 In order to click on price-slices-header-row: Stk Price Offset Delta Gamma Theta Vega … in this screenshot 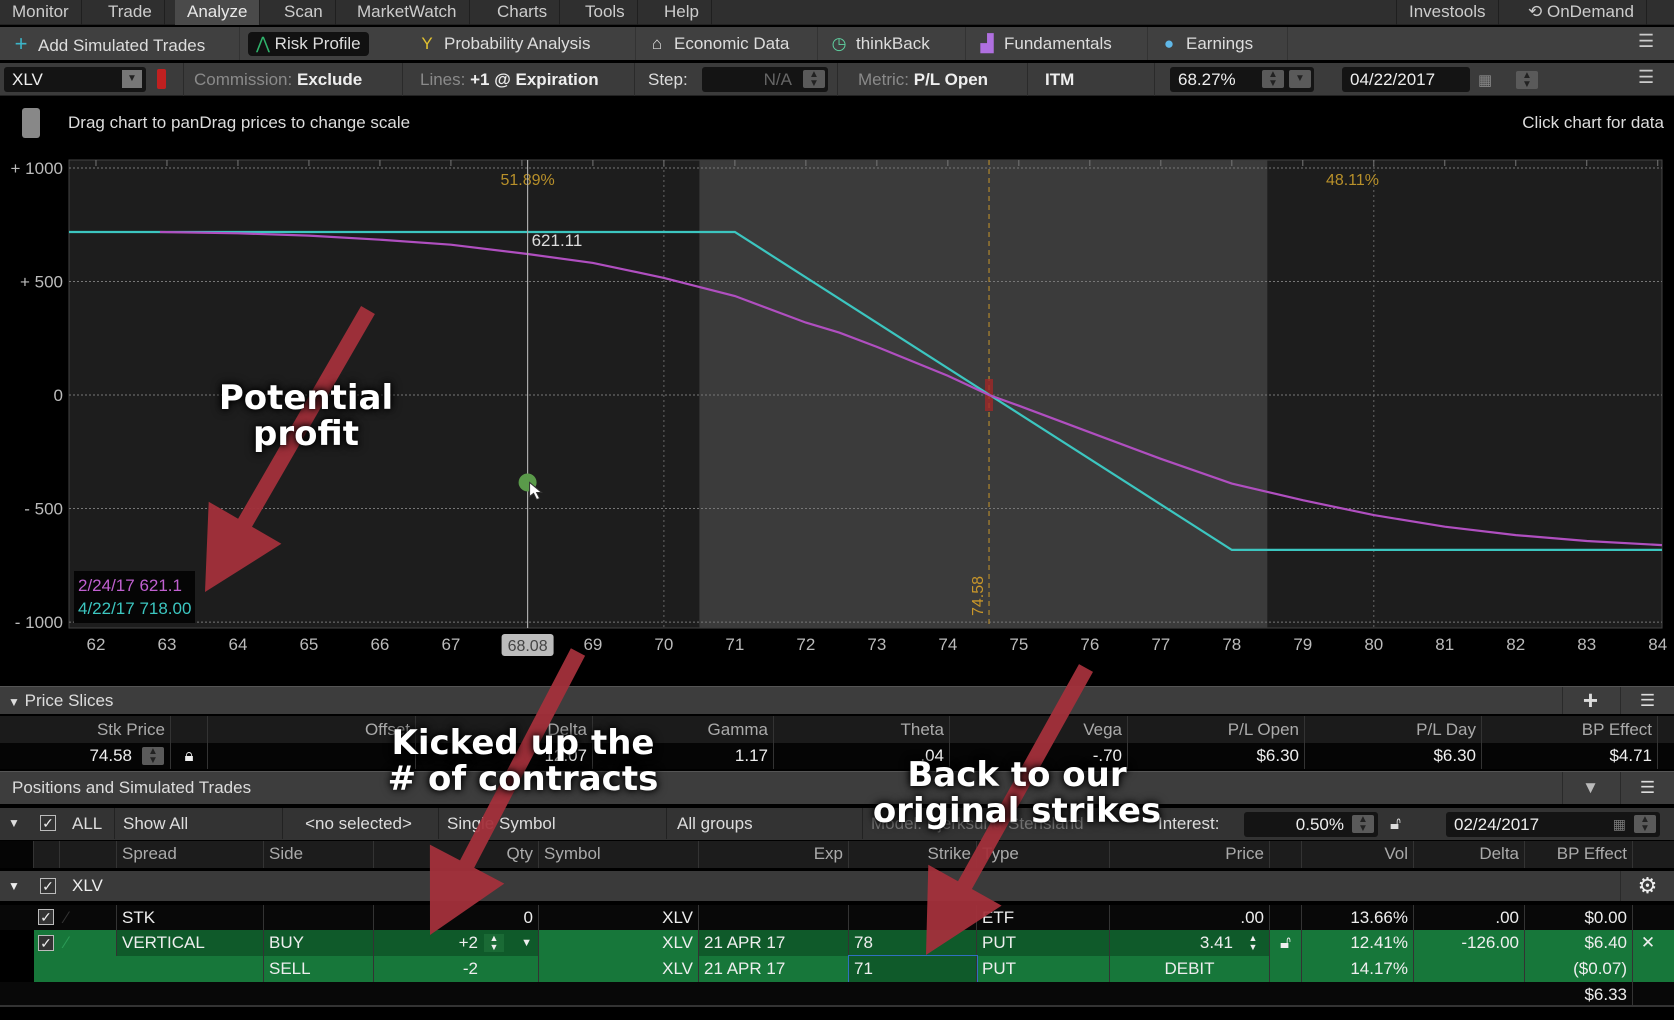, I will do `click(837, 729)`.